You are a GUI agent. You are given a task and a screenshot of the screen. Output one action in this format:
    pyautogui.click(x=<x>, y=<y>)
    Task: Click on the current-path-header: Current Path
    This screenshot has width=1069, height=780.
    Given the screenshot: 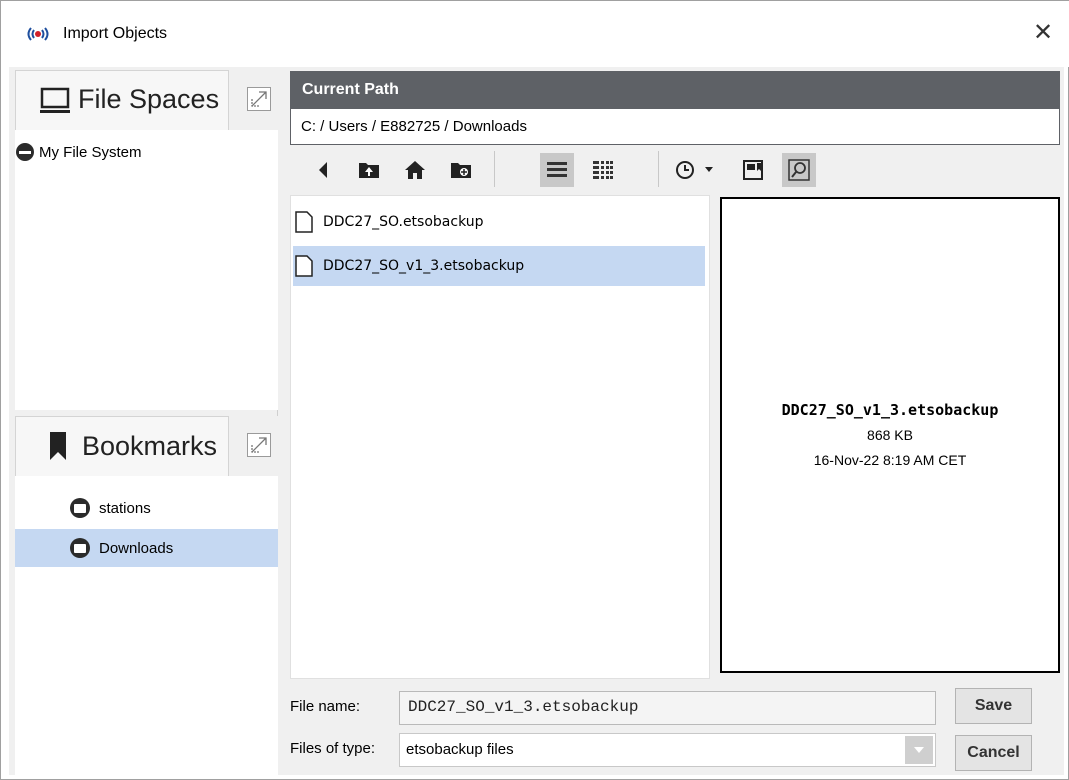 What is the action you would take?
    pyautogui.click(x=675, y=90)
    